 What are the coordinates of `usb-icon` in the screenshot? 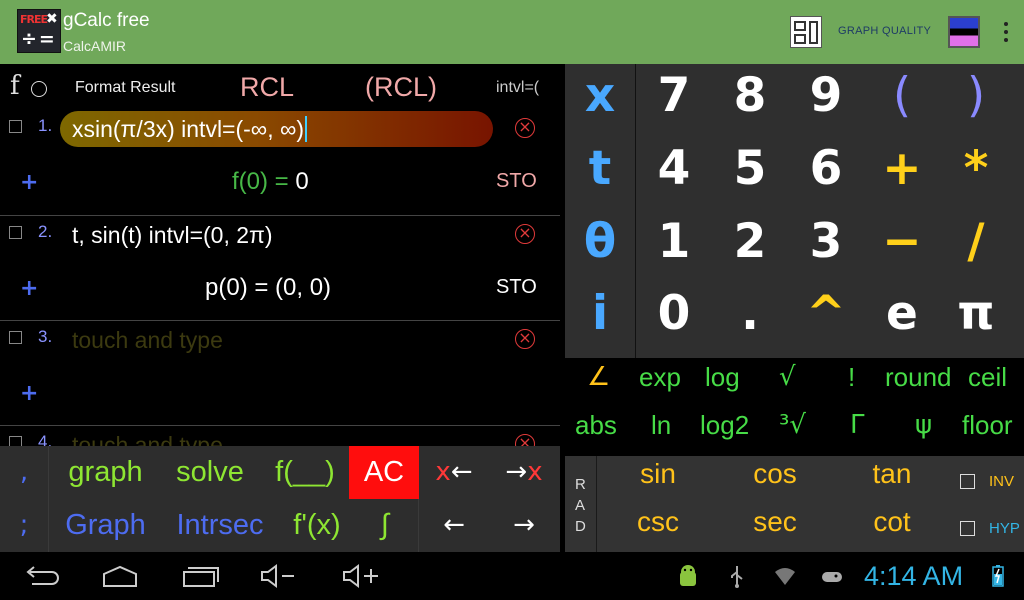 It's located at (737, 577).